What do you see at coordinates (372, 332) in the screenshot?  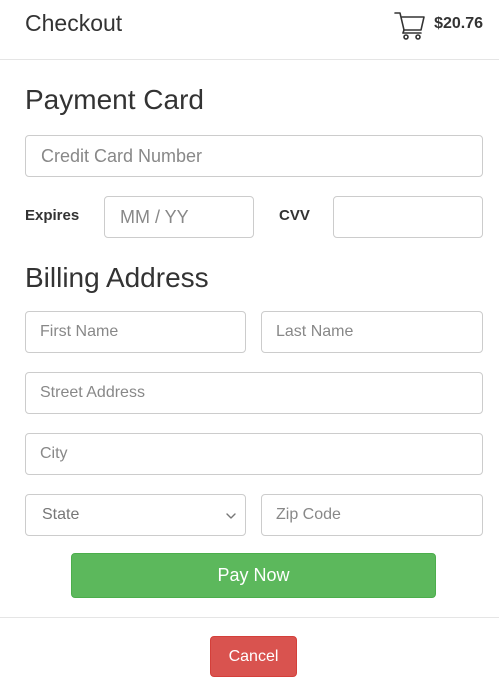 I see `last-name-input` at bounding box center [372, 332].